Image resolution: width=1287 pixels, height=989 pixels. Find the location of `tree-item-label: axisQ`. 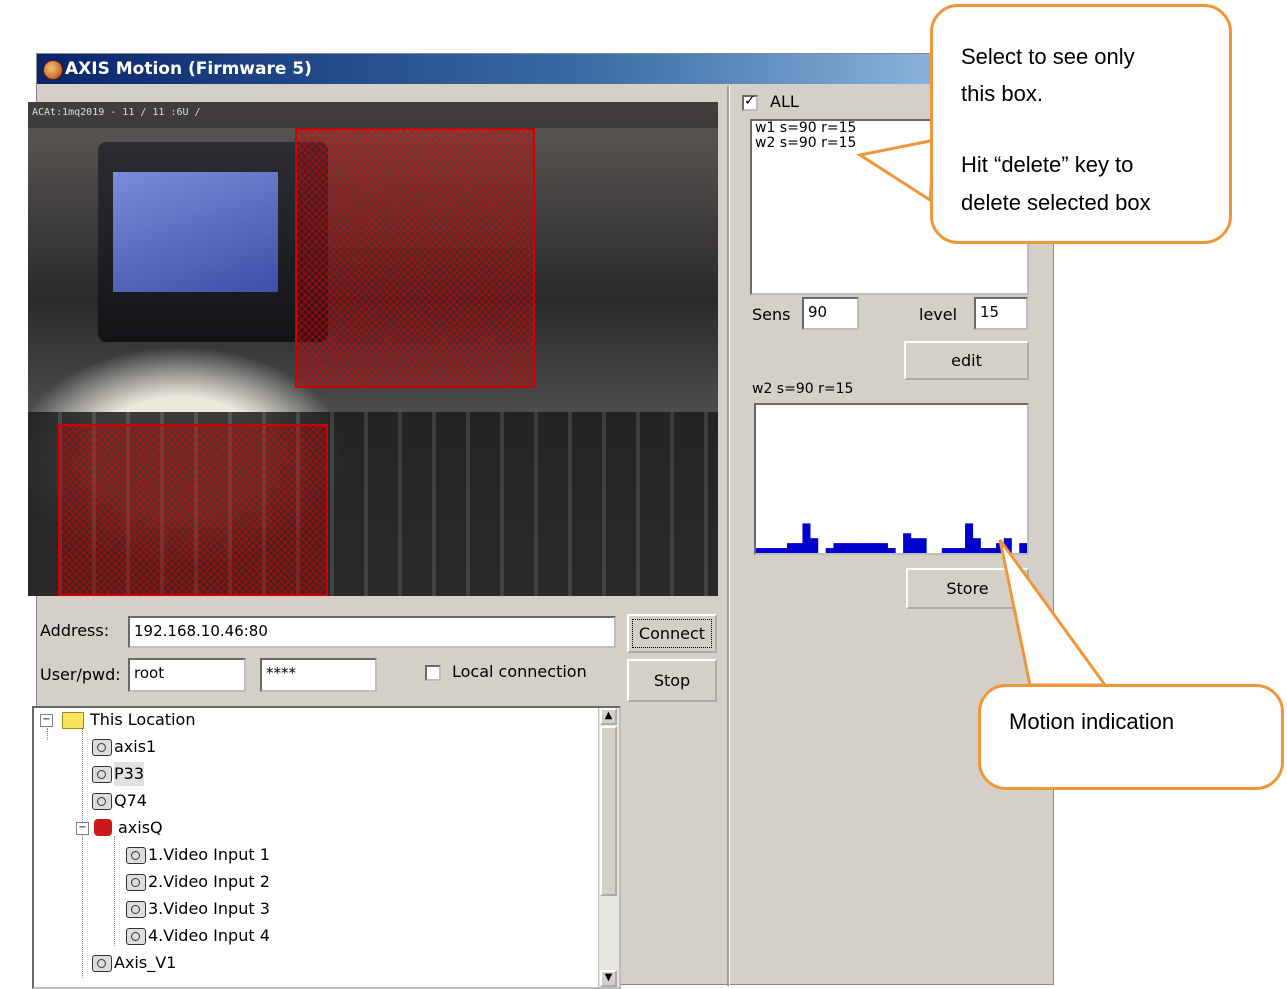

tree-item-label: axisQ is located at coordinates (140, 827).